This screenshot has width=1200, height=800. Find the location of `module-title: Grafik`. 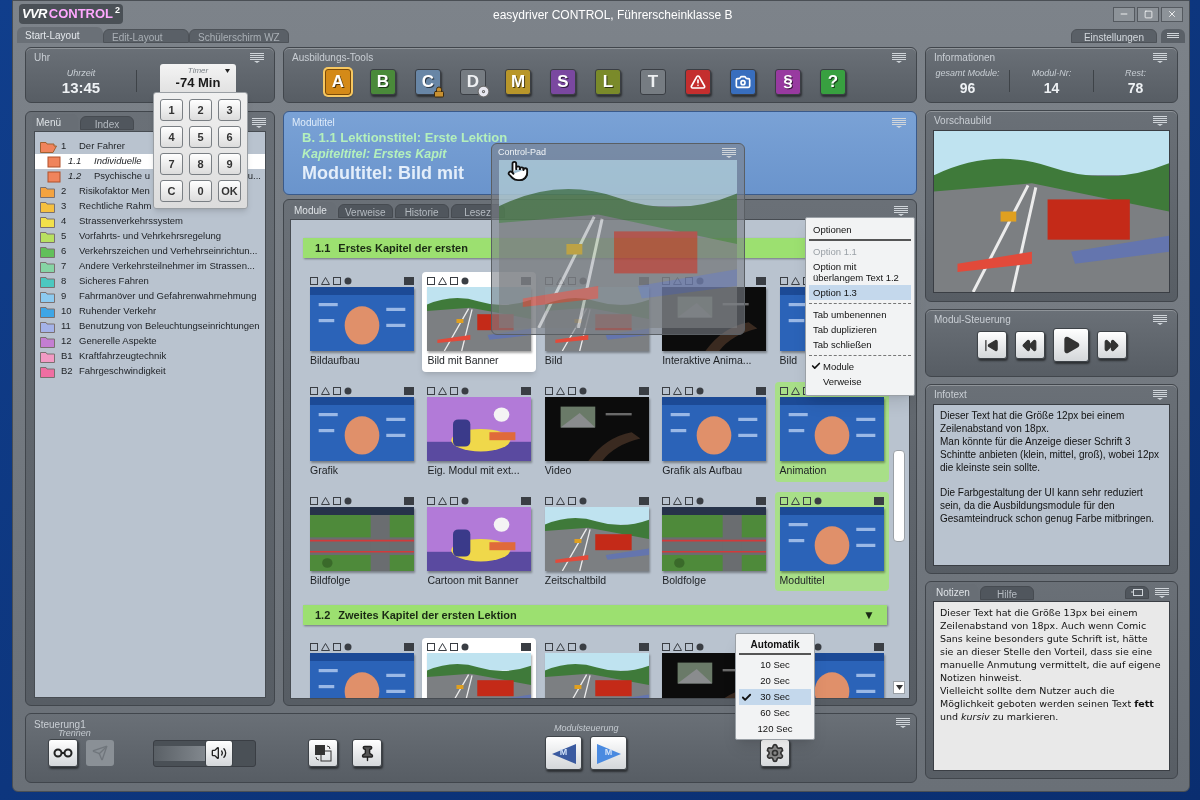

module-title: Grafik is located at coordinates (324, 470).